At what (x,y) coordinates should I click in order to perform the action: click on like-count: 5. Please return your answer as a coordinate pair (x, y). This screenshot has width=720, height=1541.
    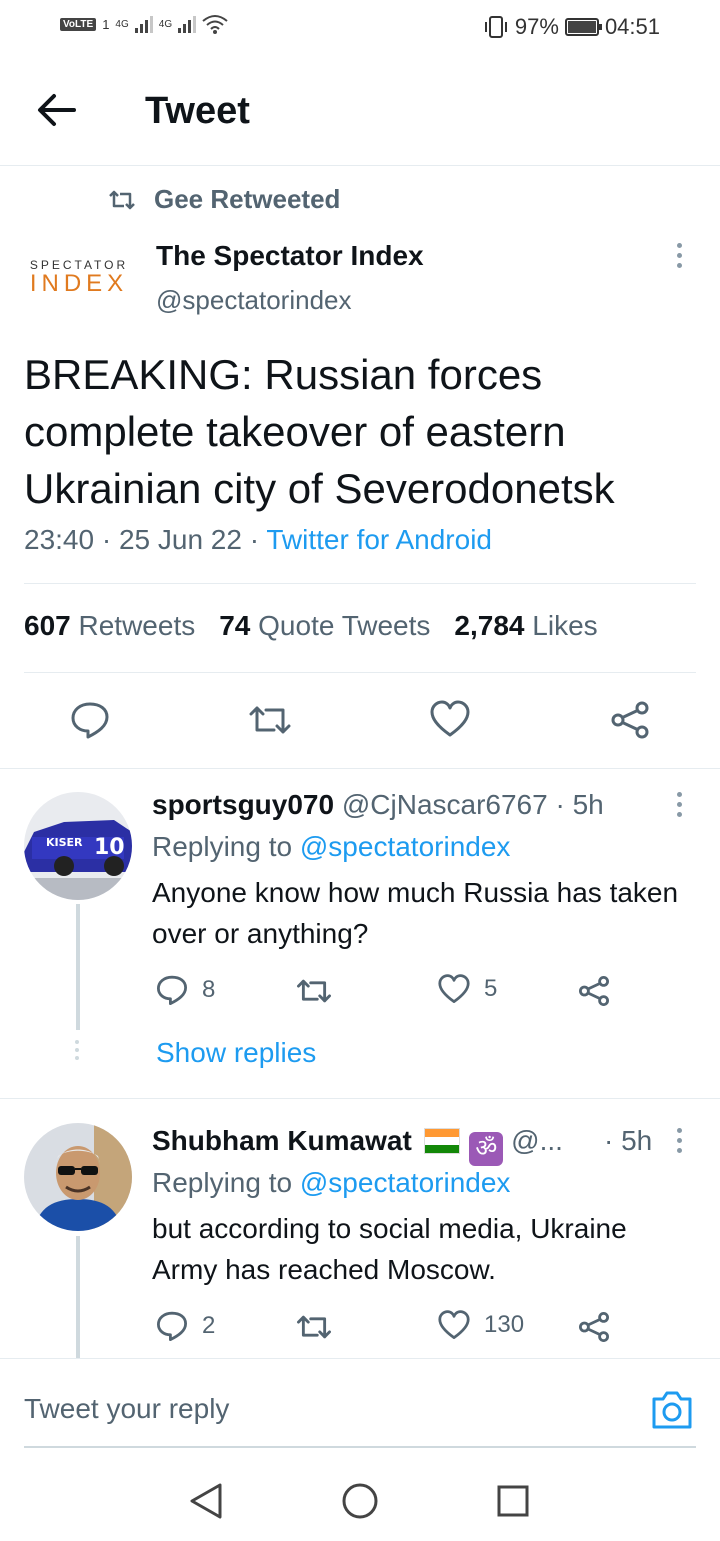
    Looking at the image, I should click on (491, 988).